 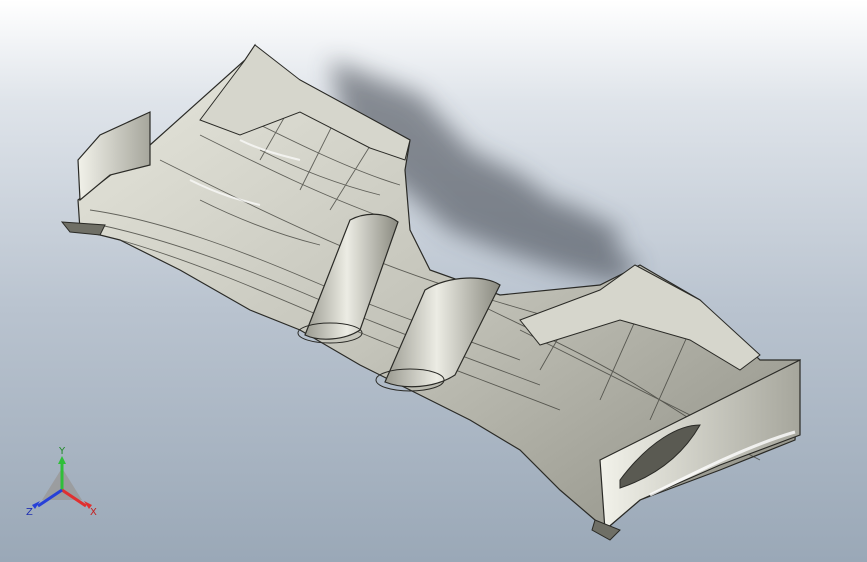 What do you see at coordinates (29, 512) in the screenshot?
I see `z-axis-label: Z` at bounding box center [29, 512].